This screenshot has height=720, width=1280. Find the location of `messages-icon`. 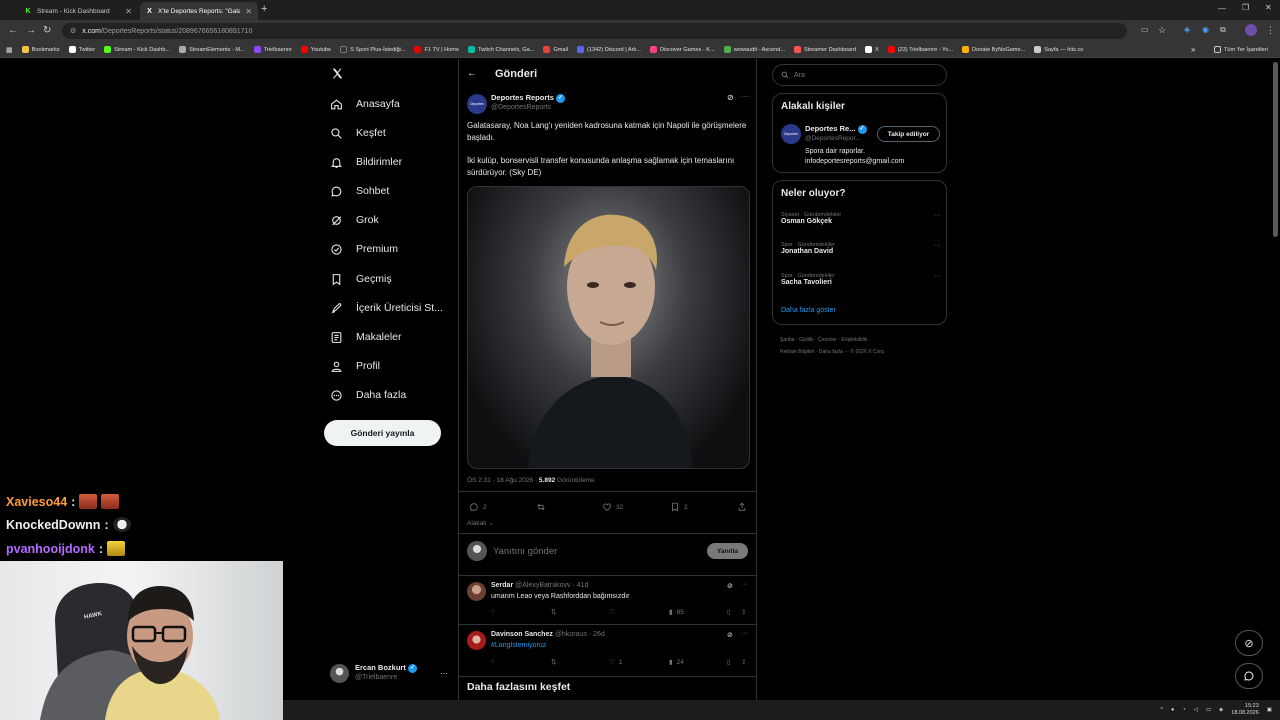

messages-icon is located at coordinates (1249, 676).